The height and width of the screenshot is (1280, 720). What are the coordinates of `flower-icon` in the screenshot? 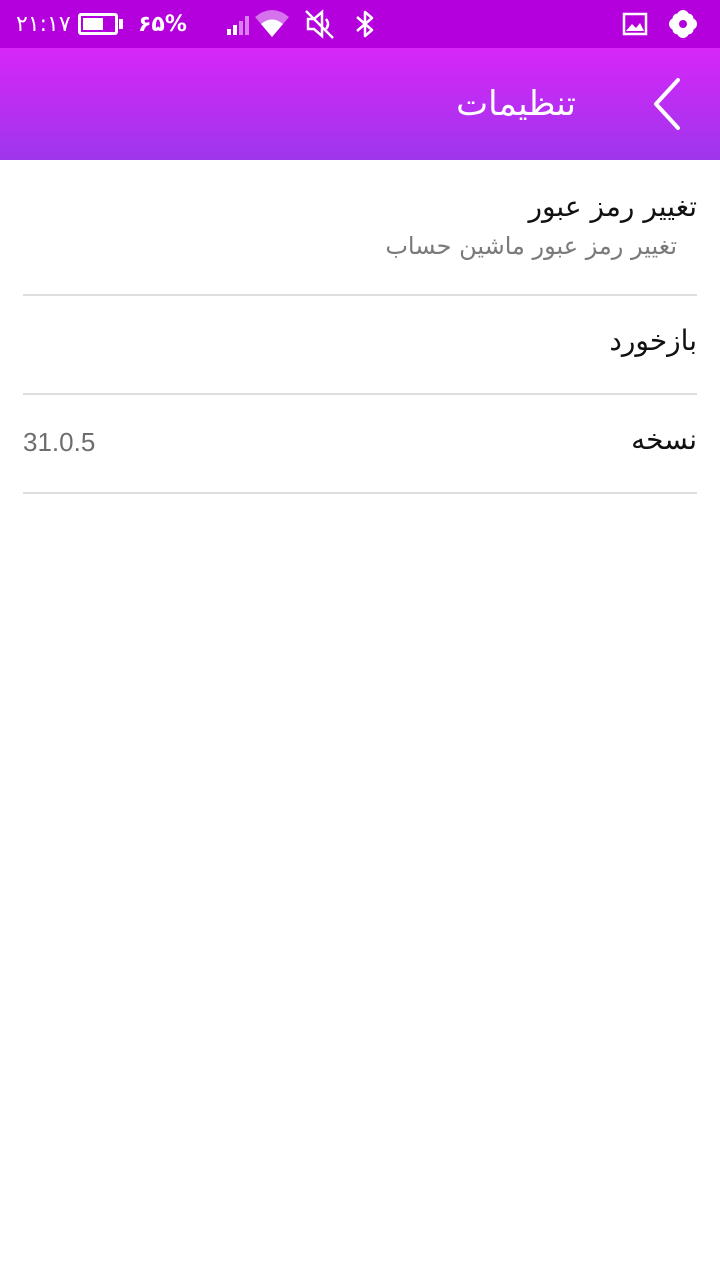 It's located at (683, 24).